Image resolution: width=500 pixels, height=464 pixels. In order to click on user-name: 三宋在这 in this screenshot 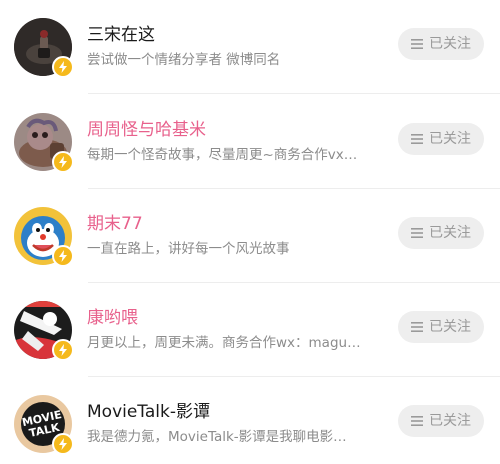, I will do `click(121, 35)`.